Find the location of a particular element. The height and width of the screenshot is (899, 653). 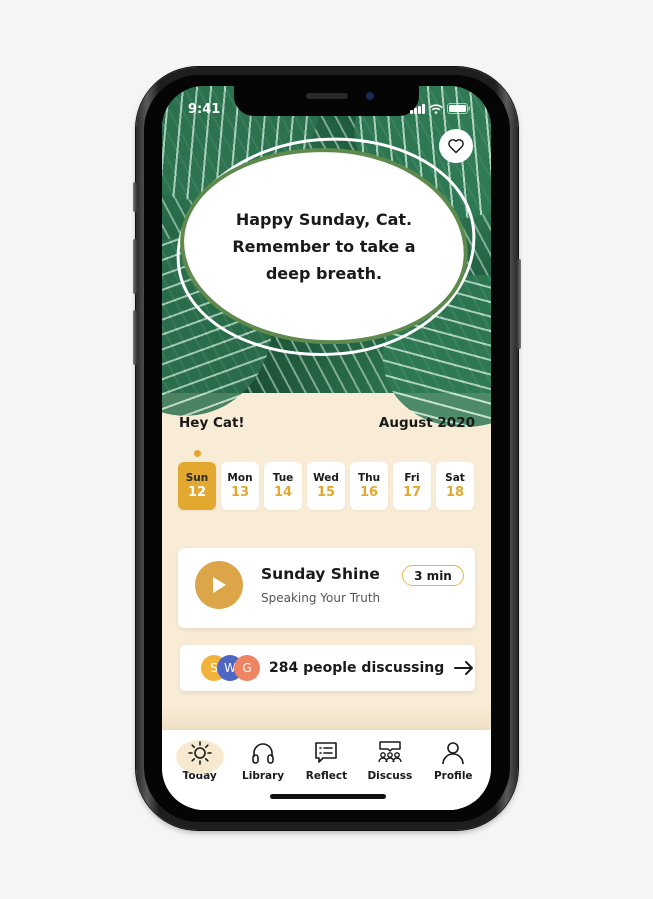

duration-badge: 3 min is located at coordinates (433, 575).